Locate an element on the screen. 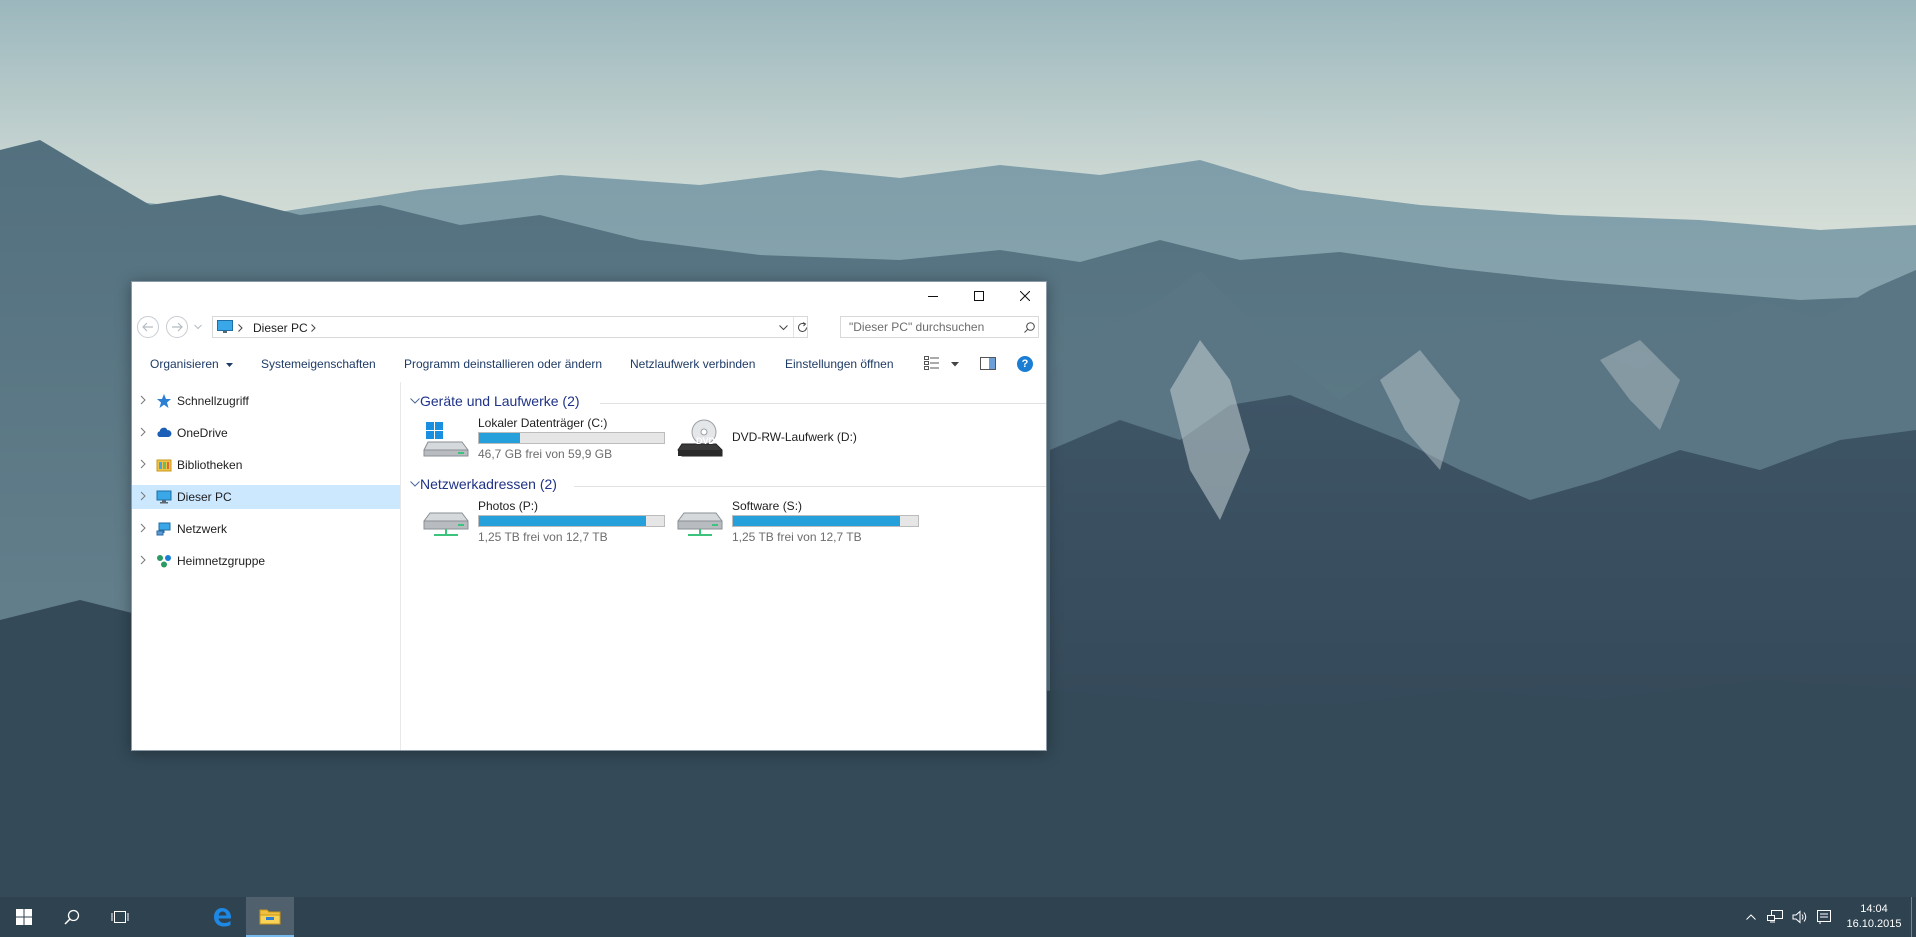 Image resolution: width=1916 pixels, height=937 pixels. uninstall-program-button: Programm deinstallieren oder ändern is located at coordinates (503, 364).